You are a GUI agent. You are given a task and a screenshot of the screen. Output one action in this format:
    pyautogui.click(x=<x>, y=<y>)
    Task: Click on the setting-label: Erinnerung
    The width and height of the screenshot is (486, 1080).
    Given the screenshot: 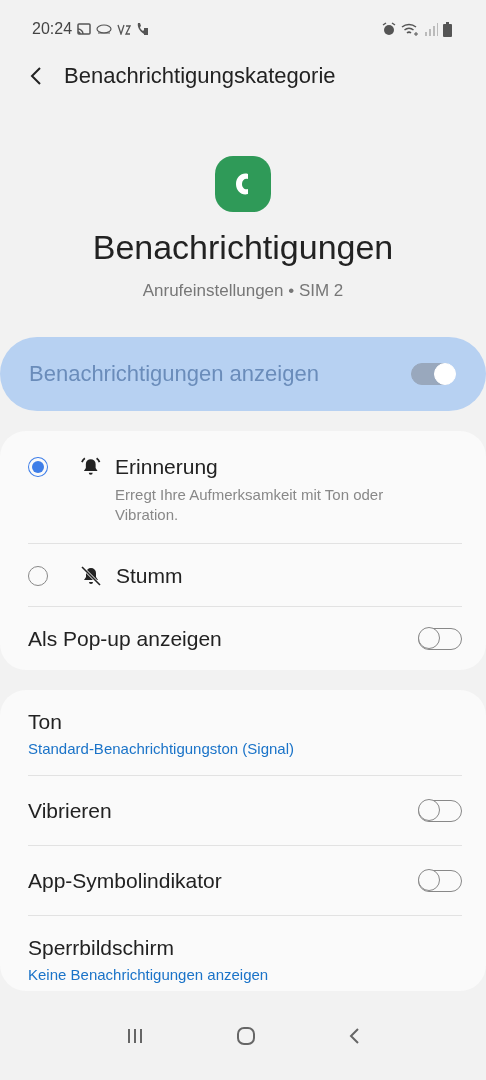 What is the action you would take?
    pyautogui.click(x=167, y=467)
    